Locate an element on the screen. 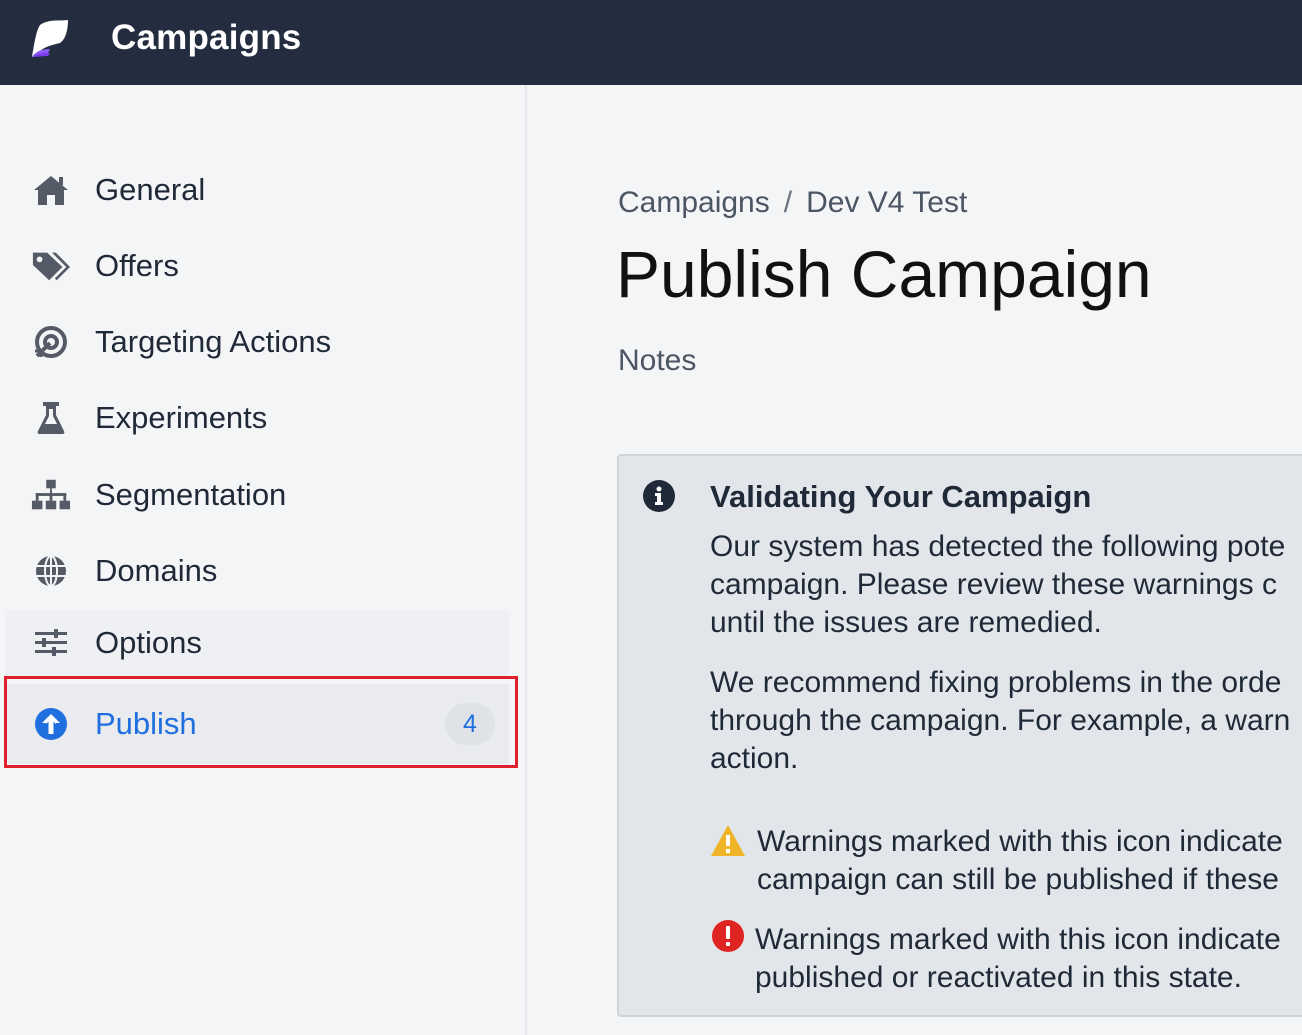 This screenshot has height=1035, width=1302. sliders-icon is located at coordinates (51, 643).